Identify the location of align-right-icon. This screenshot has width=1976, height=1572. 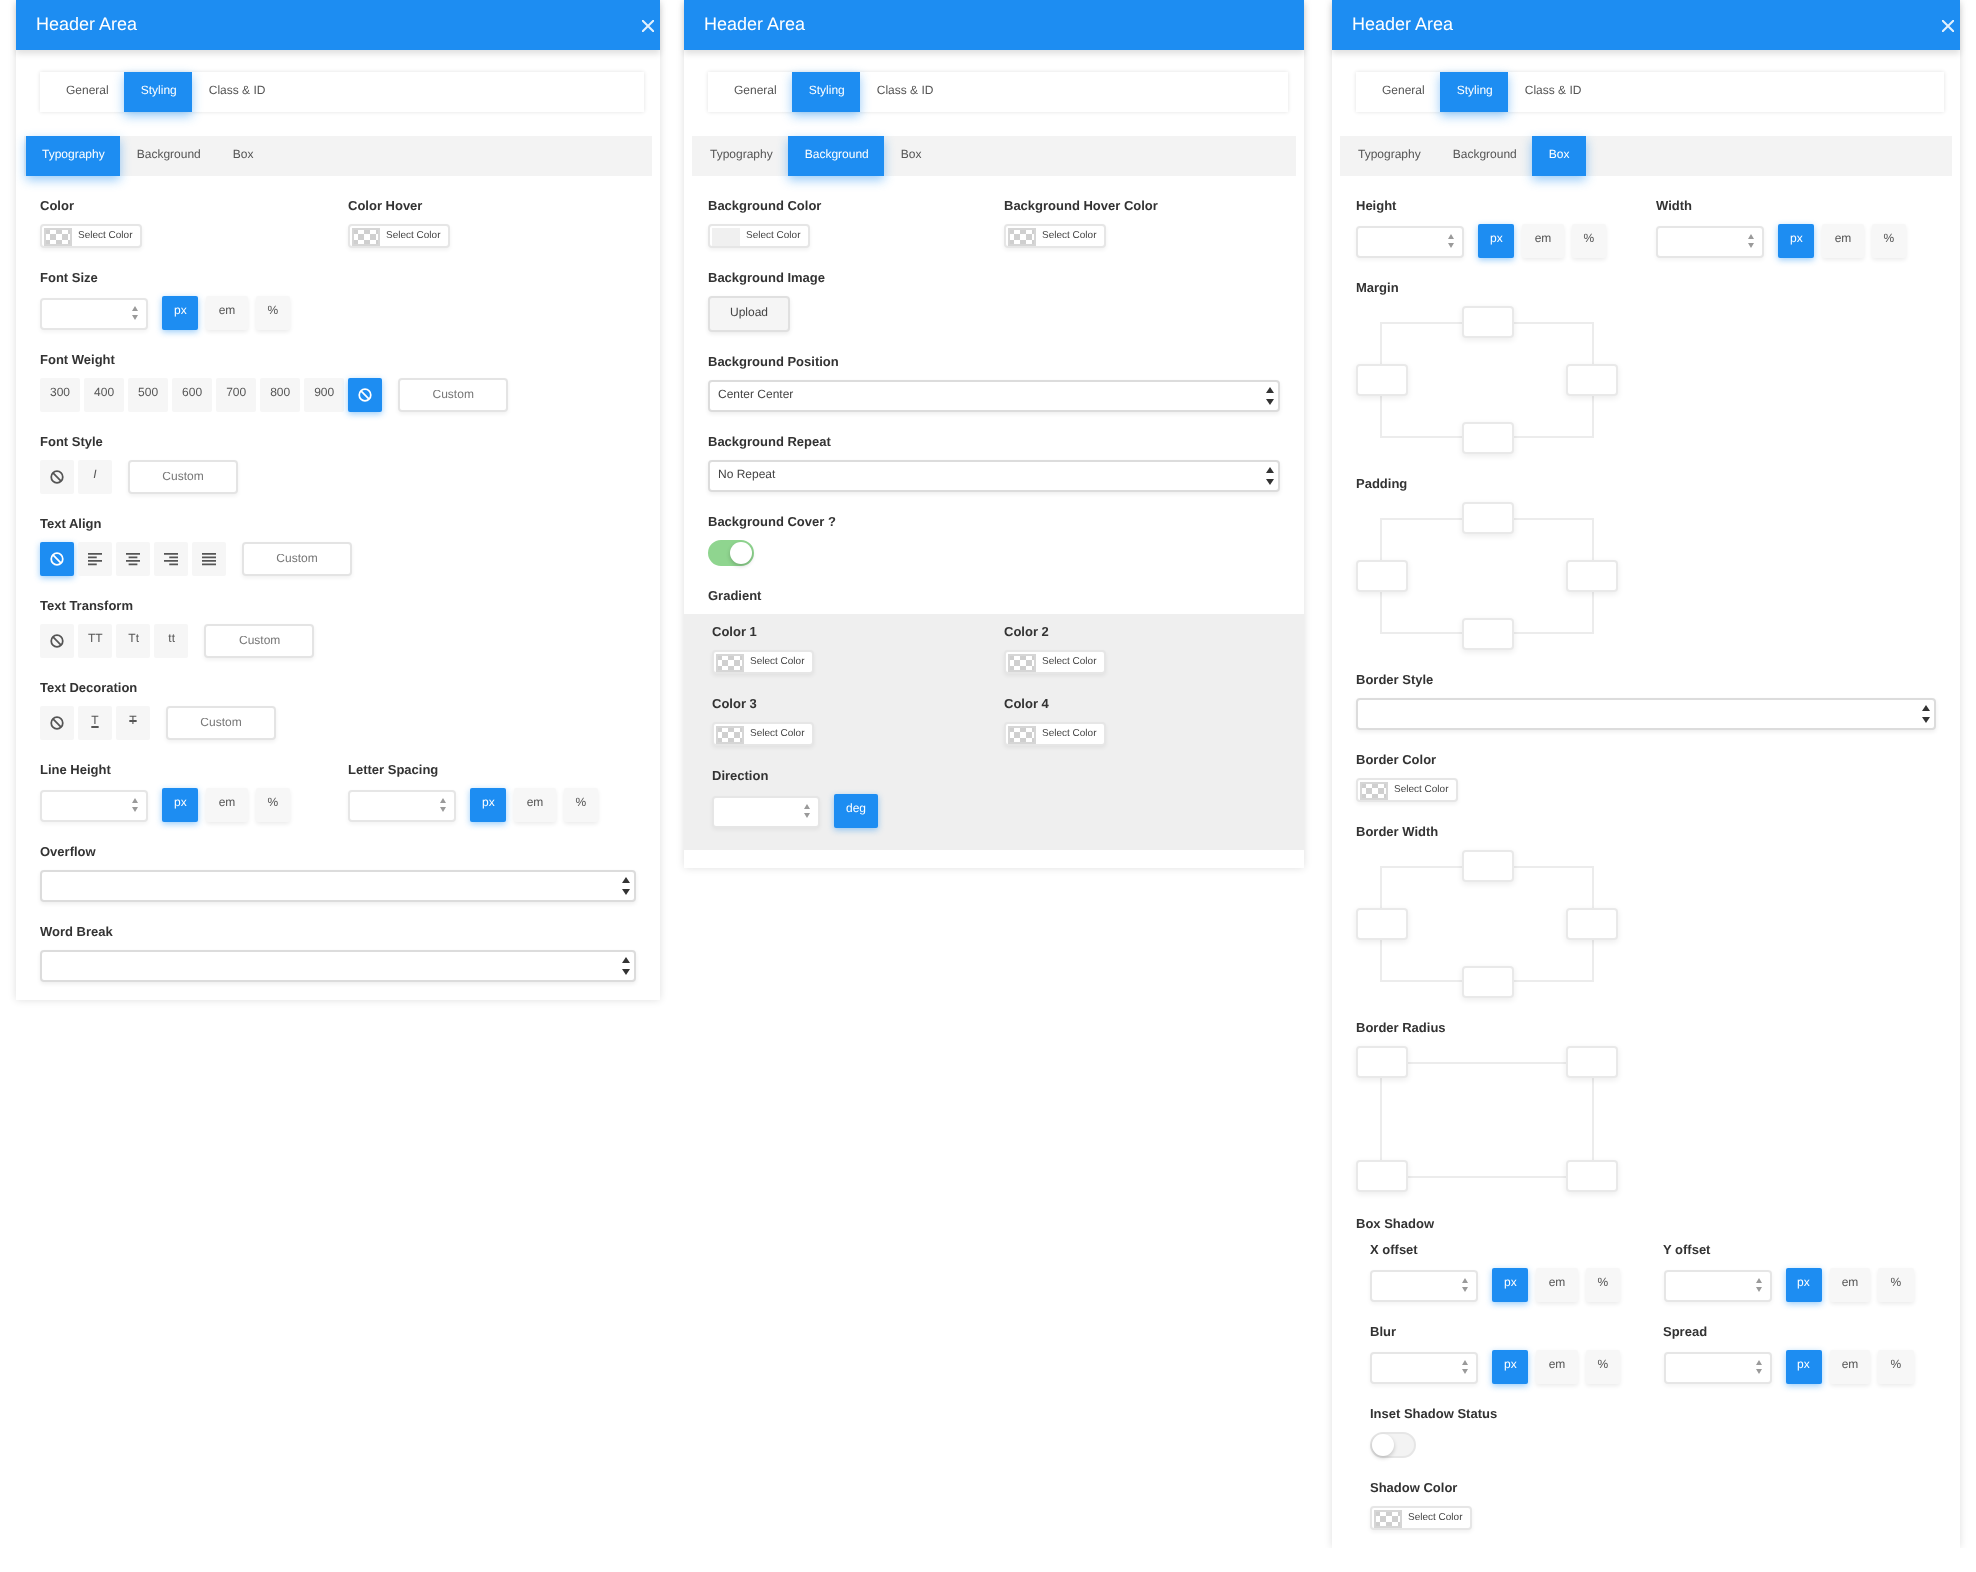
(171, 559).